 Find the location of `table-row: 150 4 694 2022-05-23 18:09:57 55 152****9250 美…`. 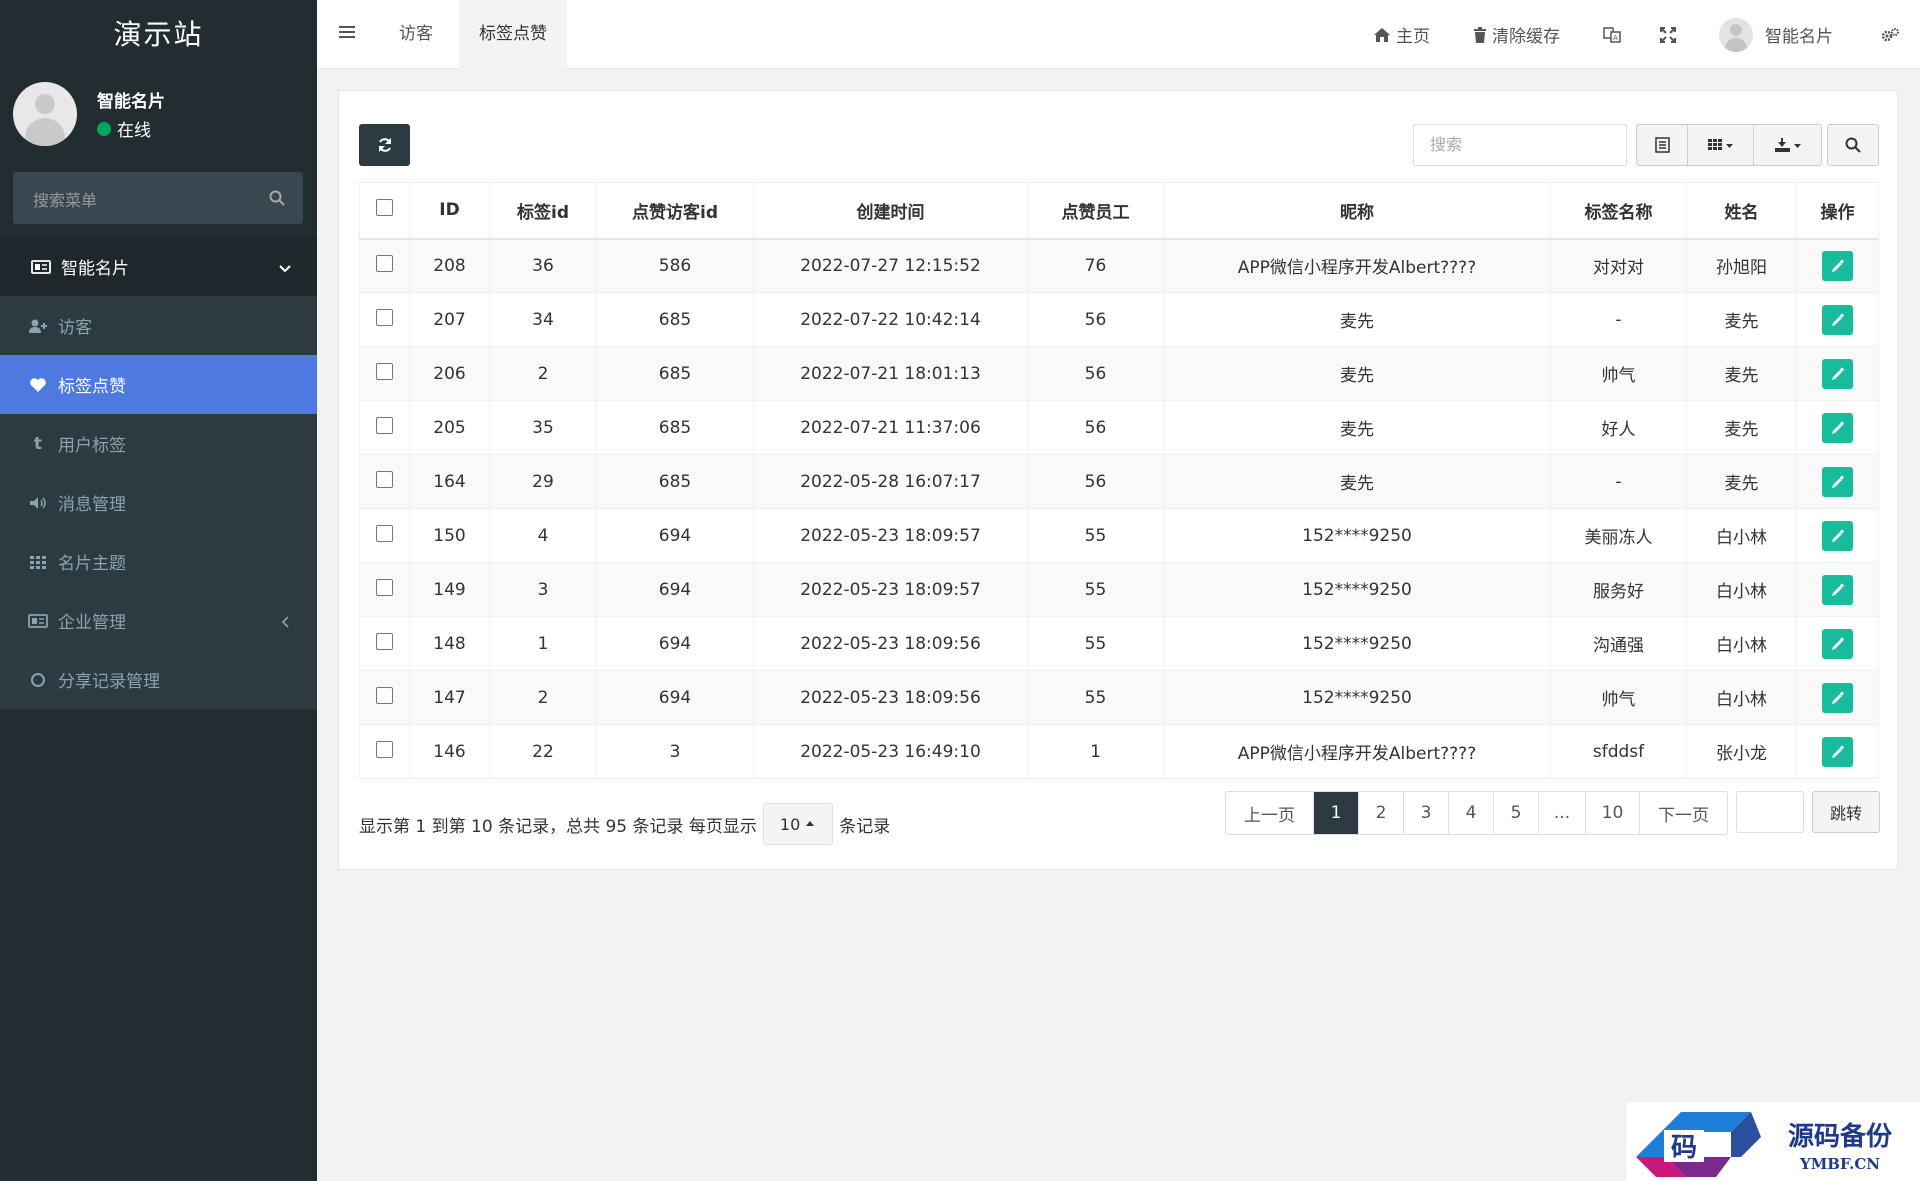

table-row: 150 4 694 2022-05-23 18:09:57 55 152****9250 美… is located at coordinates (1119, 535).